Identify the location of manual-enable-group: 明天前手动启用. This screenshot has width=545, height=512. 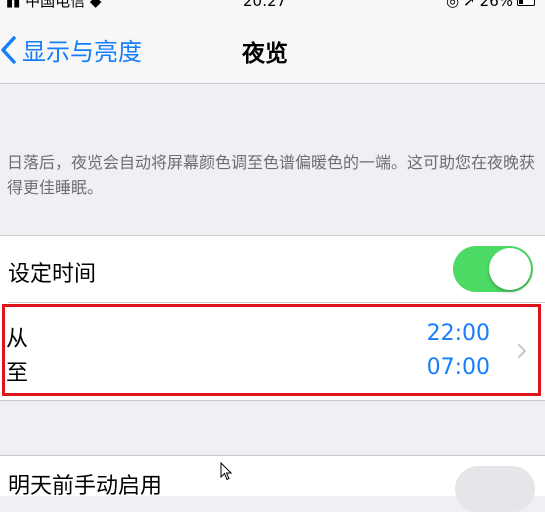
(272, 483).